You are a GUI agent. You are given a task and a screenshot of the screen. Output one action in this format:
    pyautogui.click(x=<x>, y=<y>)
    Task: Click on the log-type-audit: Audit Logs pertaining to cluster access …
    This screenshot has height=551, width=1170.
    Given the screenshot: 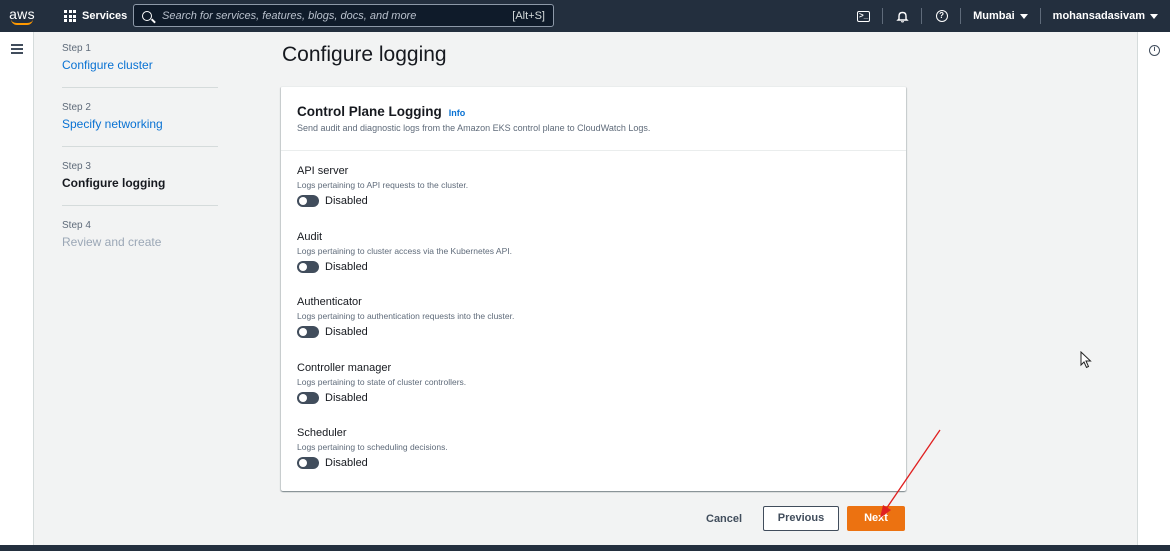 What is the action you would take?
    pyautogui.click(x=404, y=251)
    